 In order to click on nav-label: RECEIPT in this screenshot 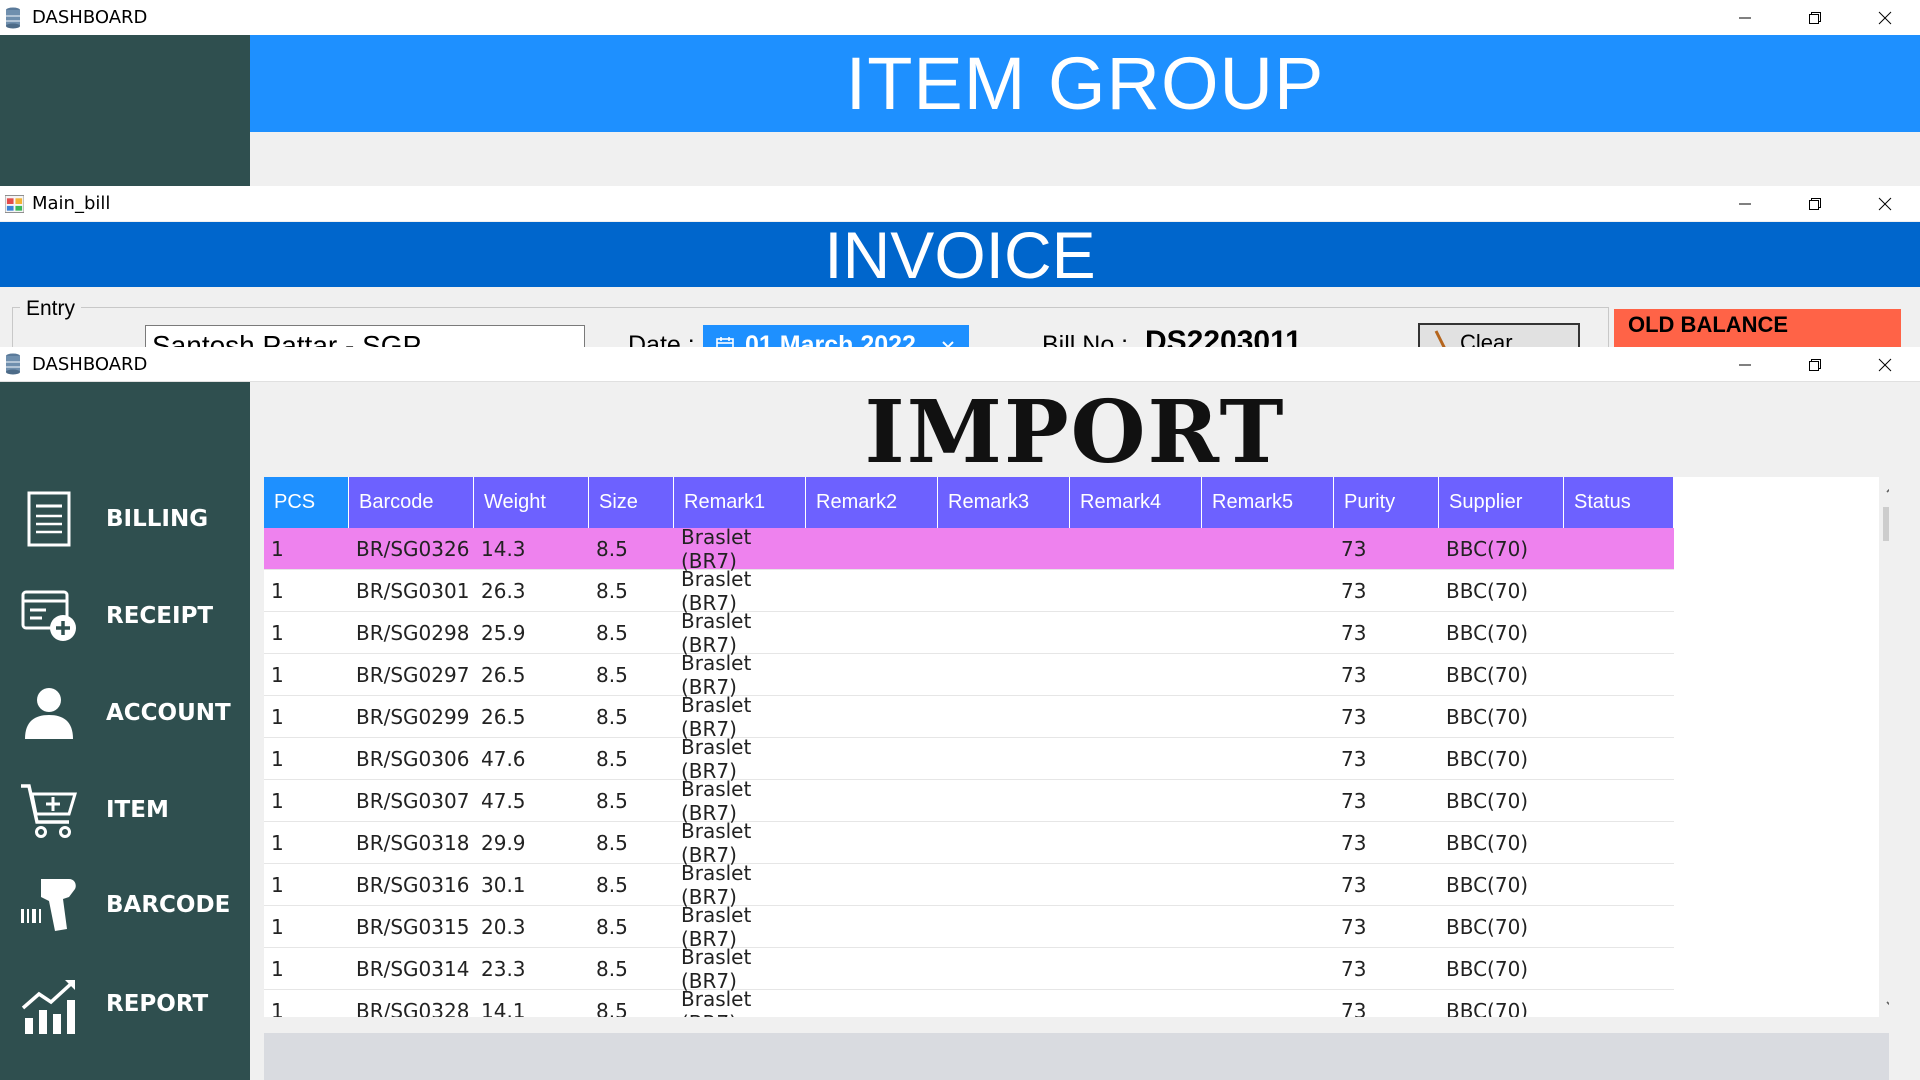, I will do `click(160, 616)`.